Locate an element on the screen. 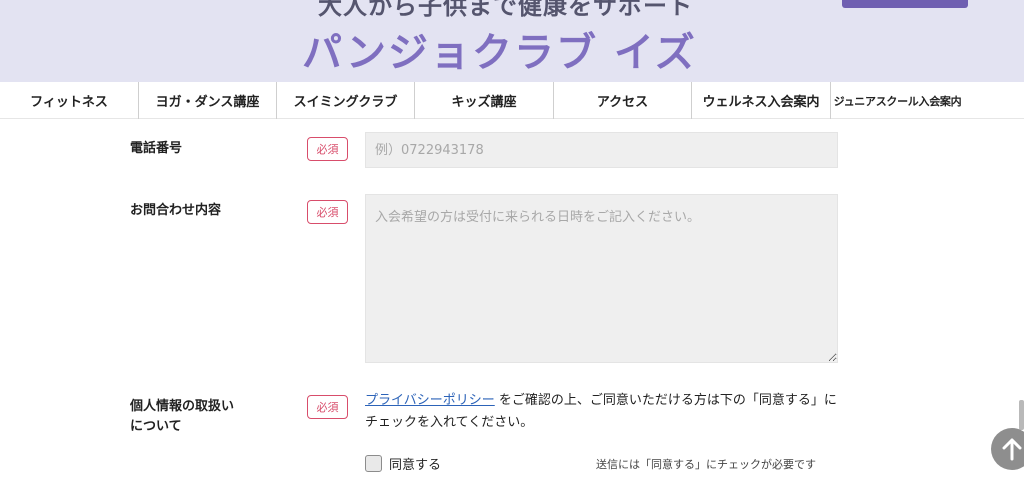  privacy-label-line2: について is located at coordinates (156, 426).